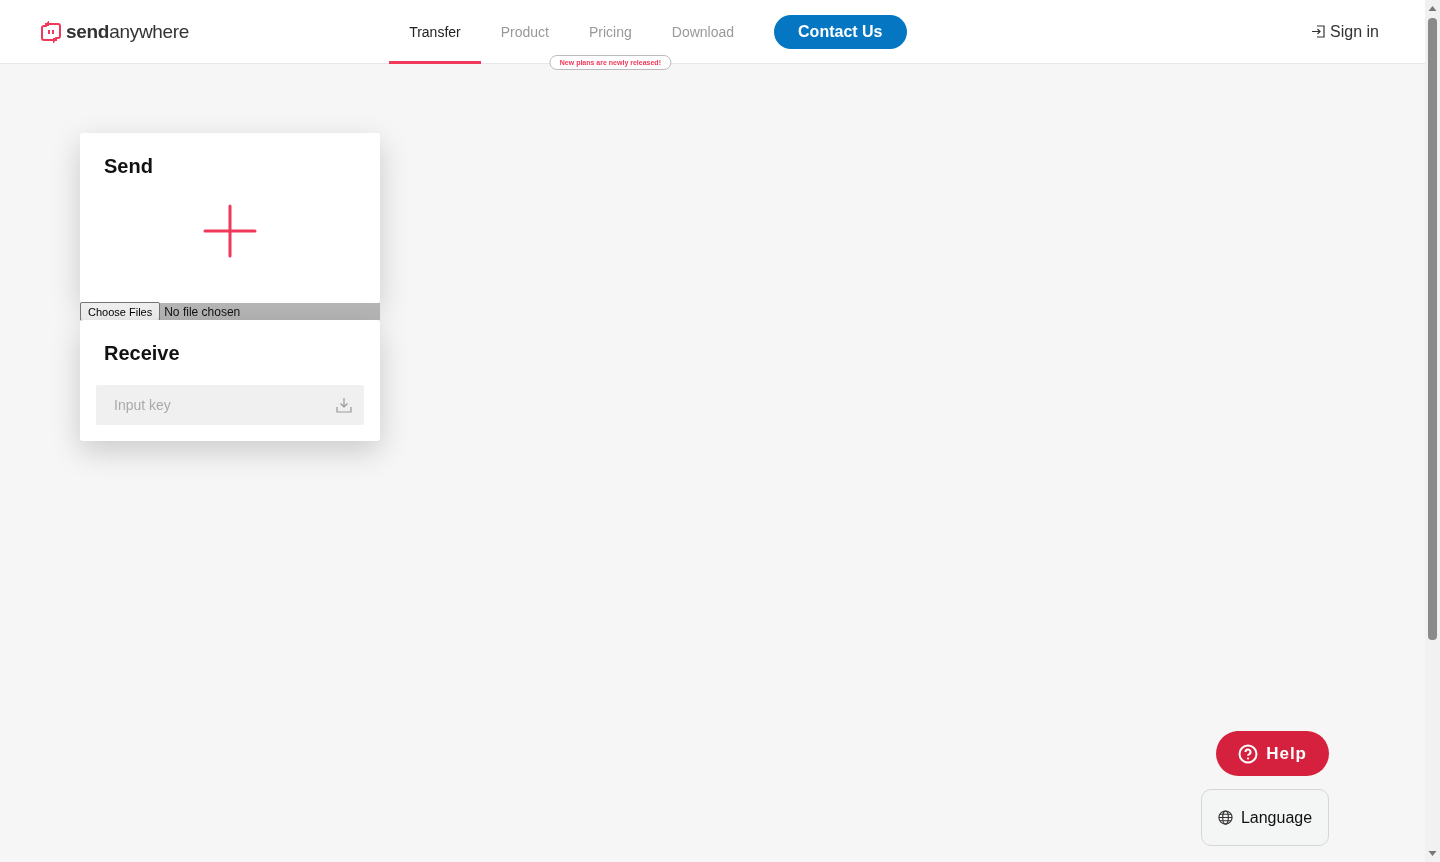 The height and width of the screenshot is (862, 1440). Describe the element at coordinates (129, 166) in the screenshot. I see `send-title: Send` at that location.